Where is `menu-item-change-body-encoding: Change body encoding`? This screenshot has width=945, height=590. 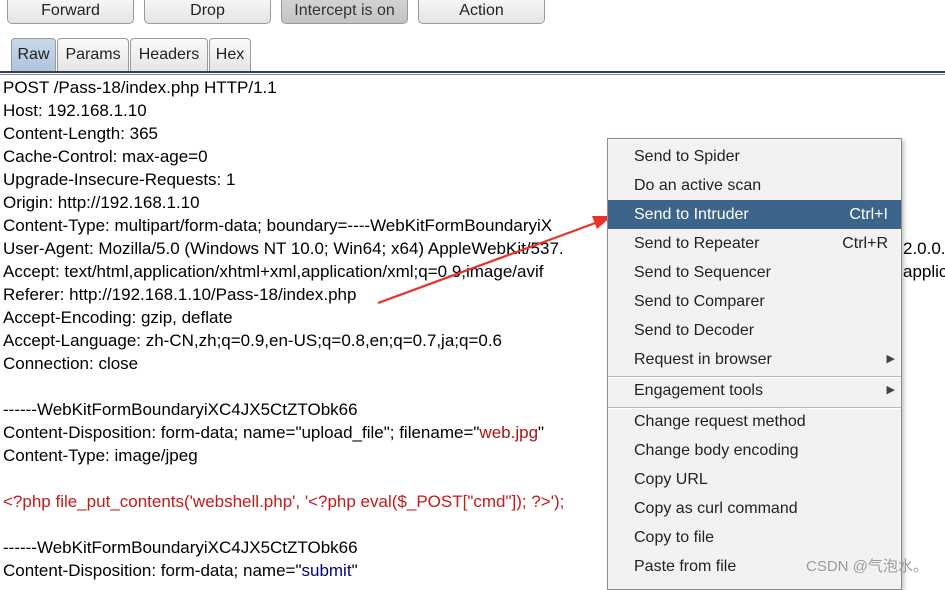
menu-item-change-body-encoding: Change body encoding is located at coordinates (754, 450).